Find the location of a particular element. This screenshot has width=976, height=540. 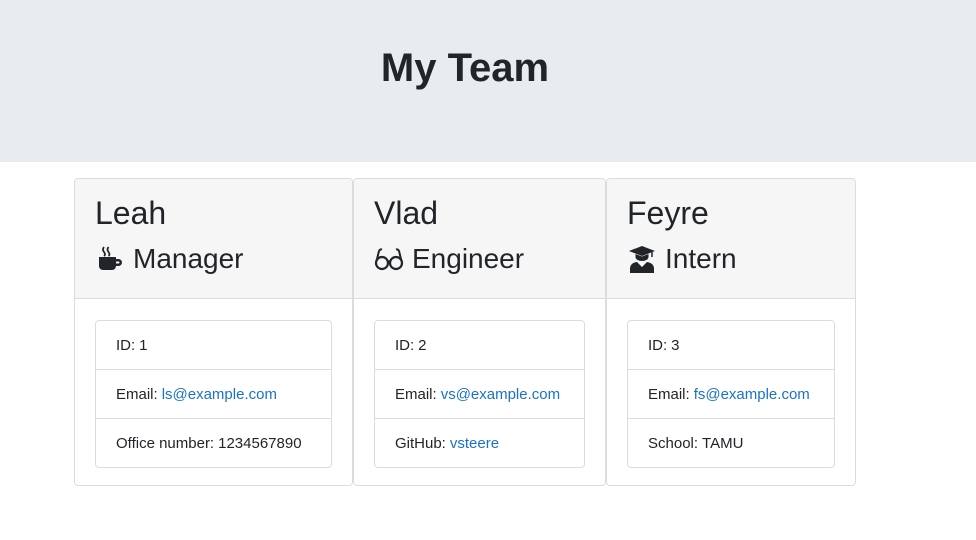

employee-card-intern: Feyre Intern ID: 3 Email: fs@example.com is located at coordinates (731, 332).